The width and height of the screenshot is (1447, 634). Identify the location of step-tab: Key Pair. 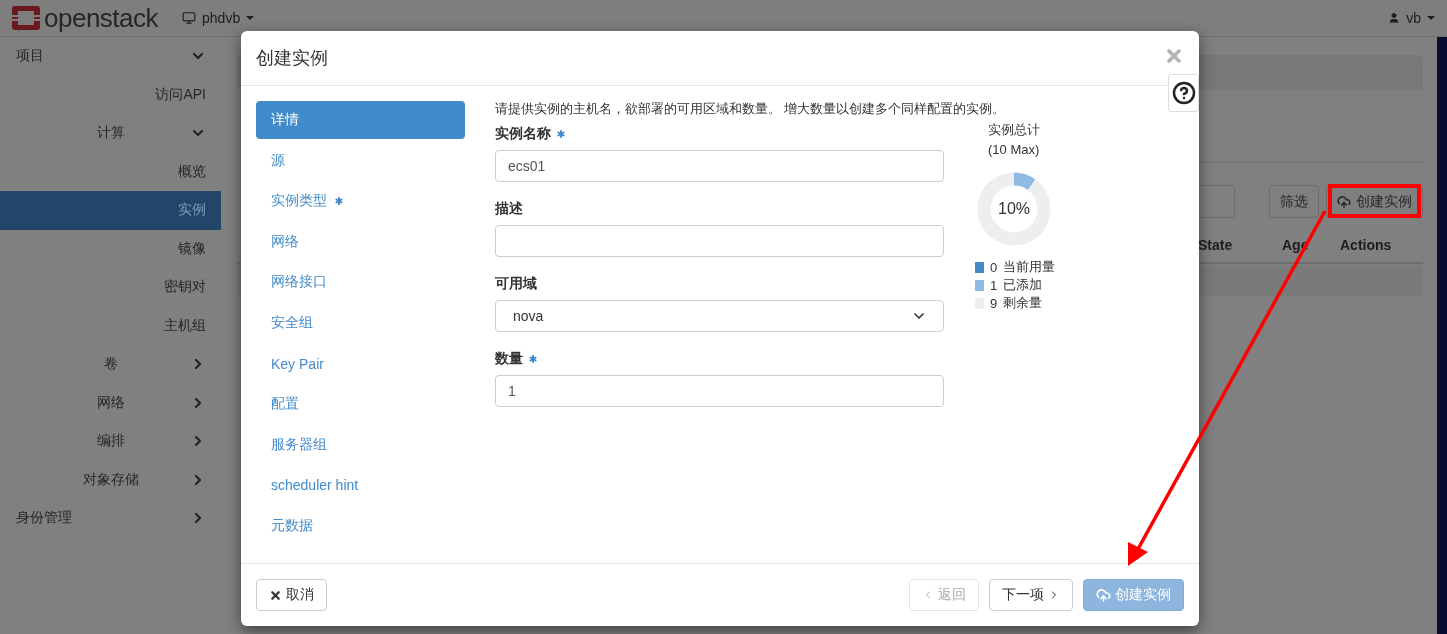
(360, 363).